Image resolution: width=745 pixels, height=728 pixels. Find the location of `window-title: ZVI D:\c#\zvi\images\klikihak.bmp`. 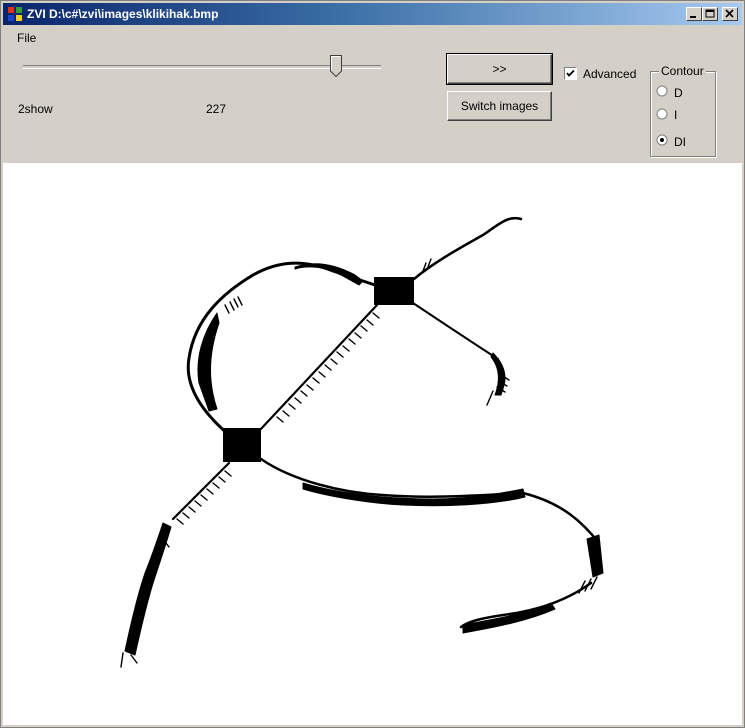

window-title: ZVI D:\c#\zvi\images\klikihak.bmp is located at coordinates (123, 14).